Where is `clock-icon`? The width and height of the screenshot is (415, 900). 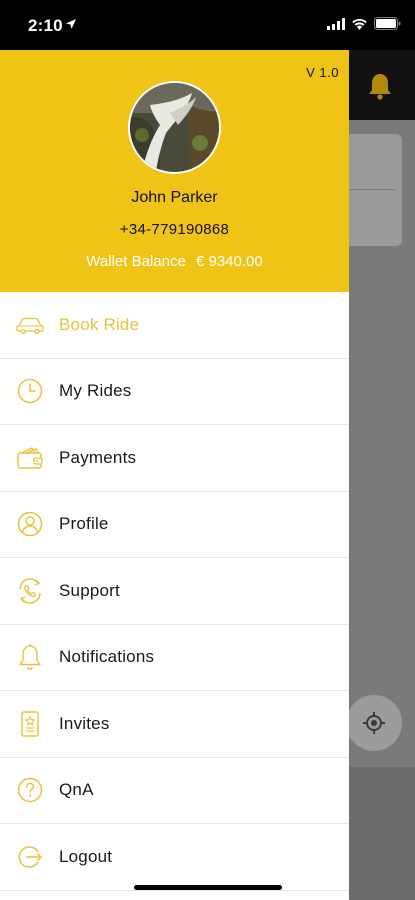 clock-icon is located at coordinates (30, 391).